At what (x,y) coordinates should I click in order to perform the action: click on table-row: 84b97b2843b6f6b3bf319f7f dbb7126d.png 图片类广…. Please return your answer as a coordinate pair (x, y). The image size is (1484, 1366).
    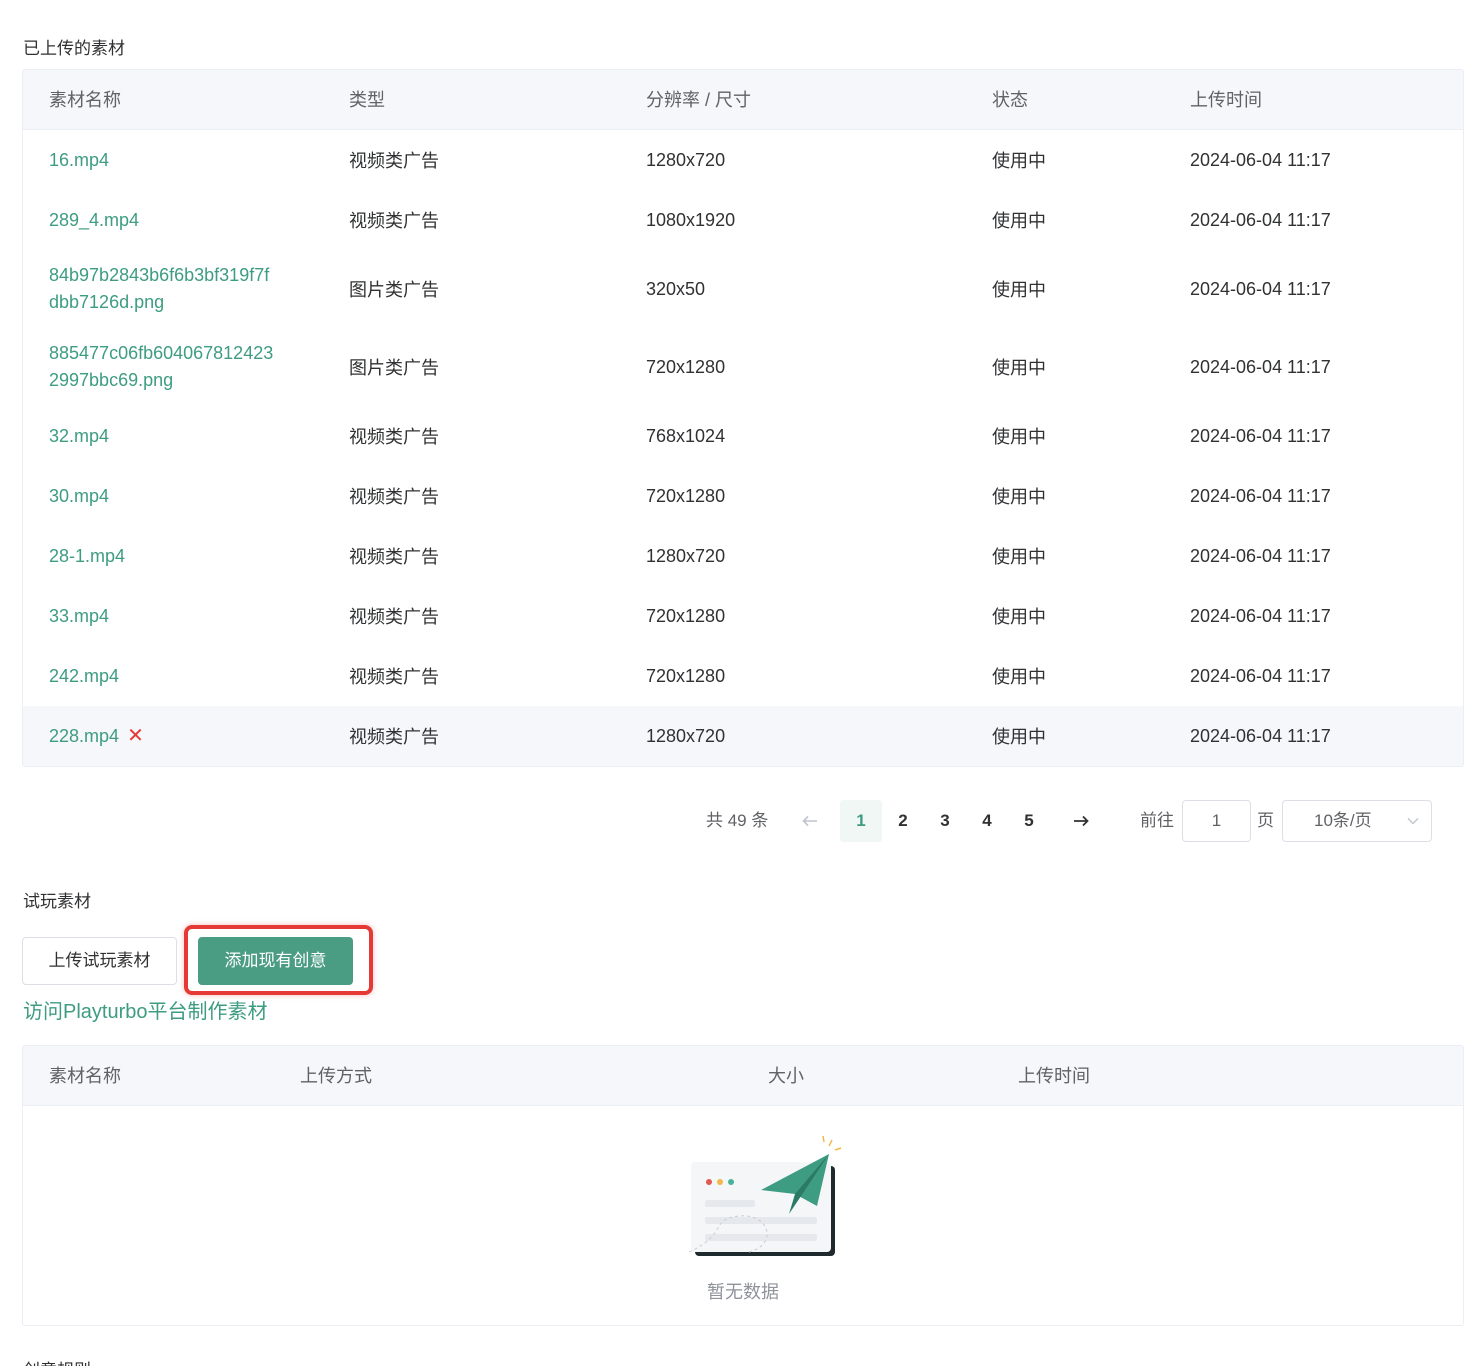
    Looking at the image, I should click on (743, 289).